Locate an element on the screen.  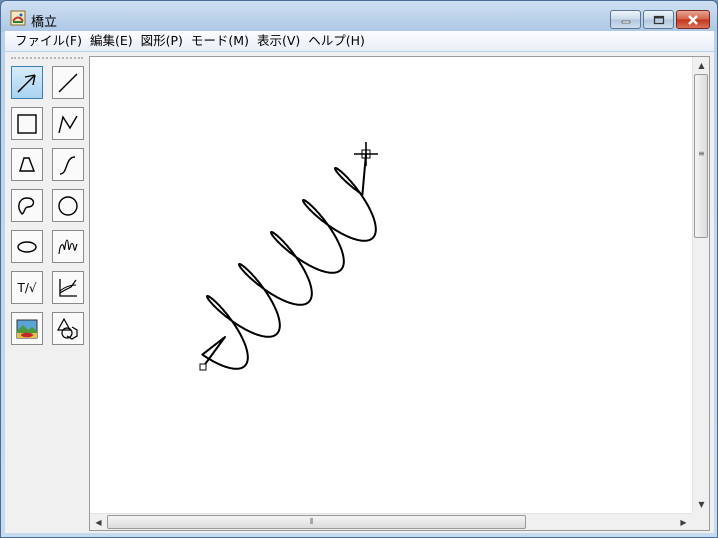
scrollbar-corner is located at coordinates (700, 521).